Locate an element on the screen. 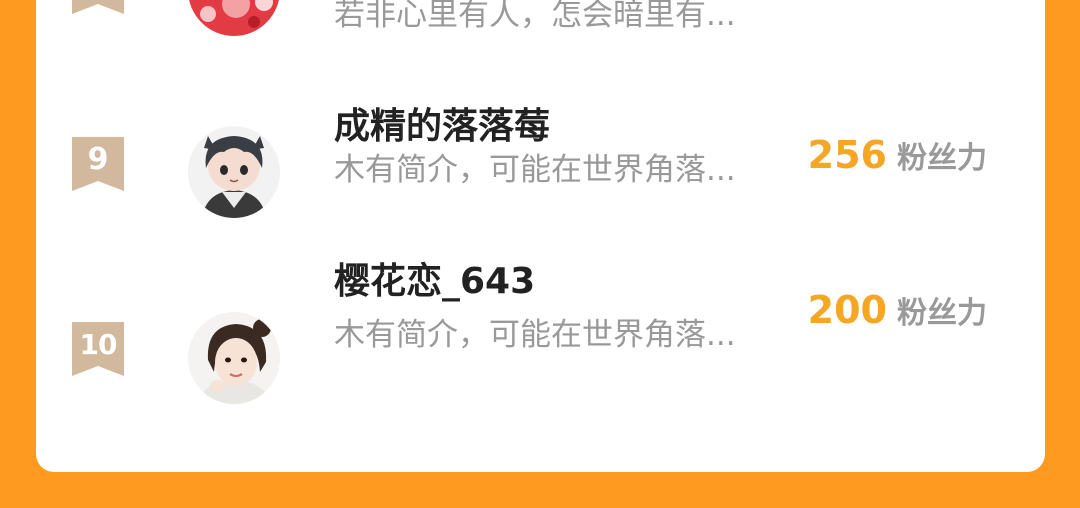  rank-badge: 8 is located at coordinates (98, 7).